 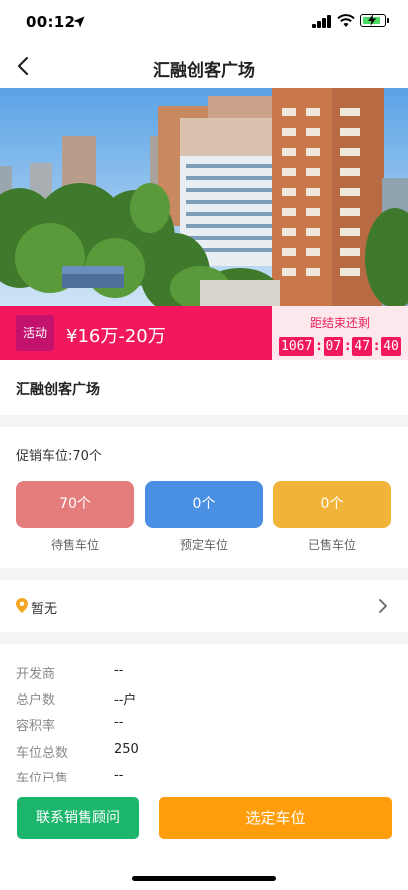 I want to click on project-name: 汇融创客广场, so click(x=58, y=390).